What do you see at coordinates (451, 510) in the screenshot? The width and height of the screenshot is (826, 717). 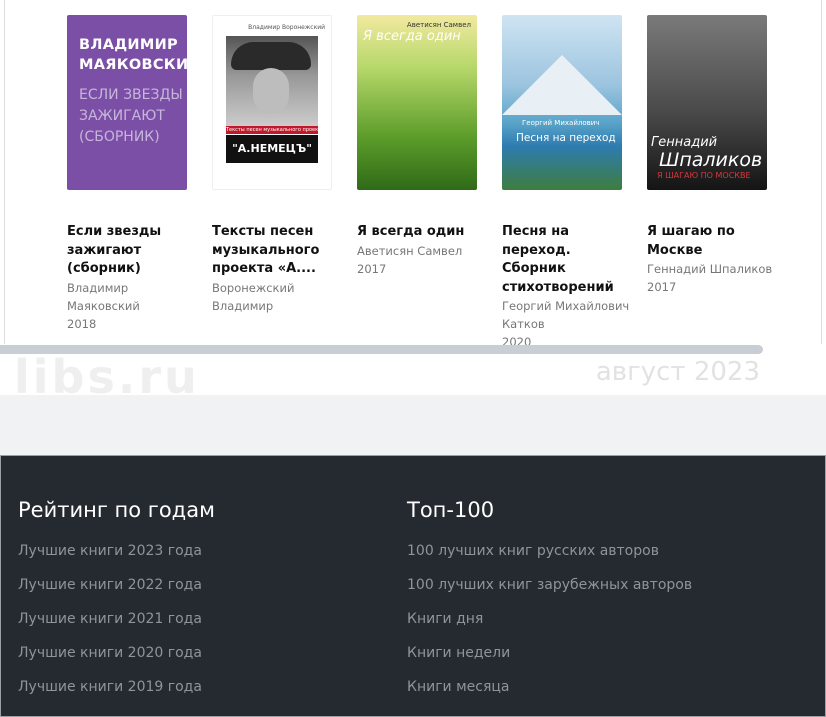 I see `footer-top100-title: Топ-100` at bounding box center [451, 510].